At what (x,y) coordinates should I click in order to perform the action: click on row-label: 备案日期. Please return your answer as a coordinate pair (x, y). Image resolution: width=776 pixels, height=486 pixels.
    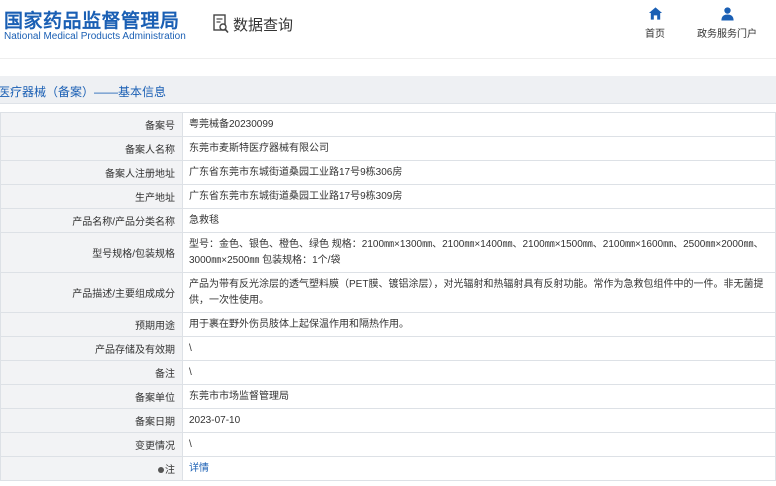
    Looking at the image, I should click on (91, 420).